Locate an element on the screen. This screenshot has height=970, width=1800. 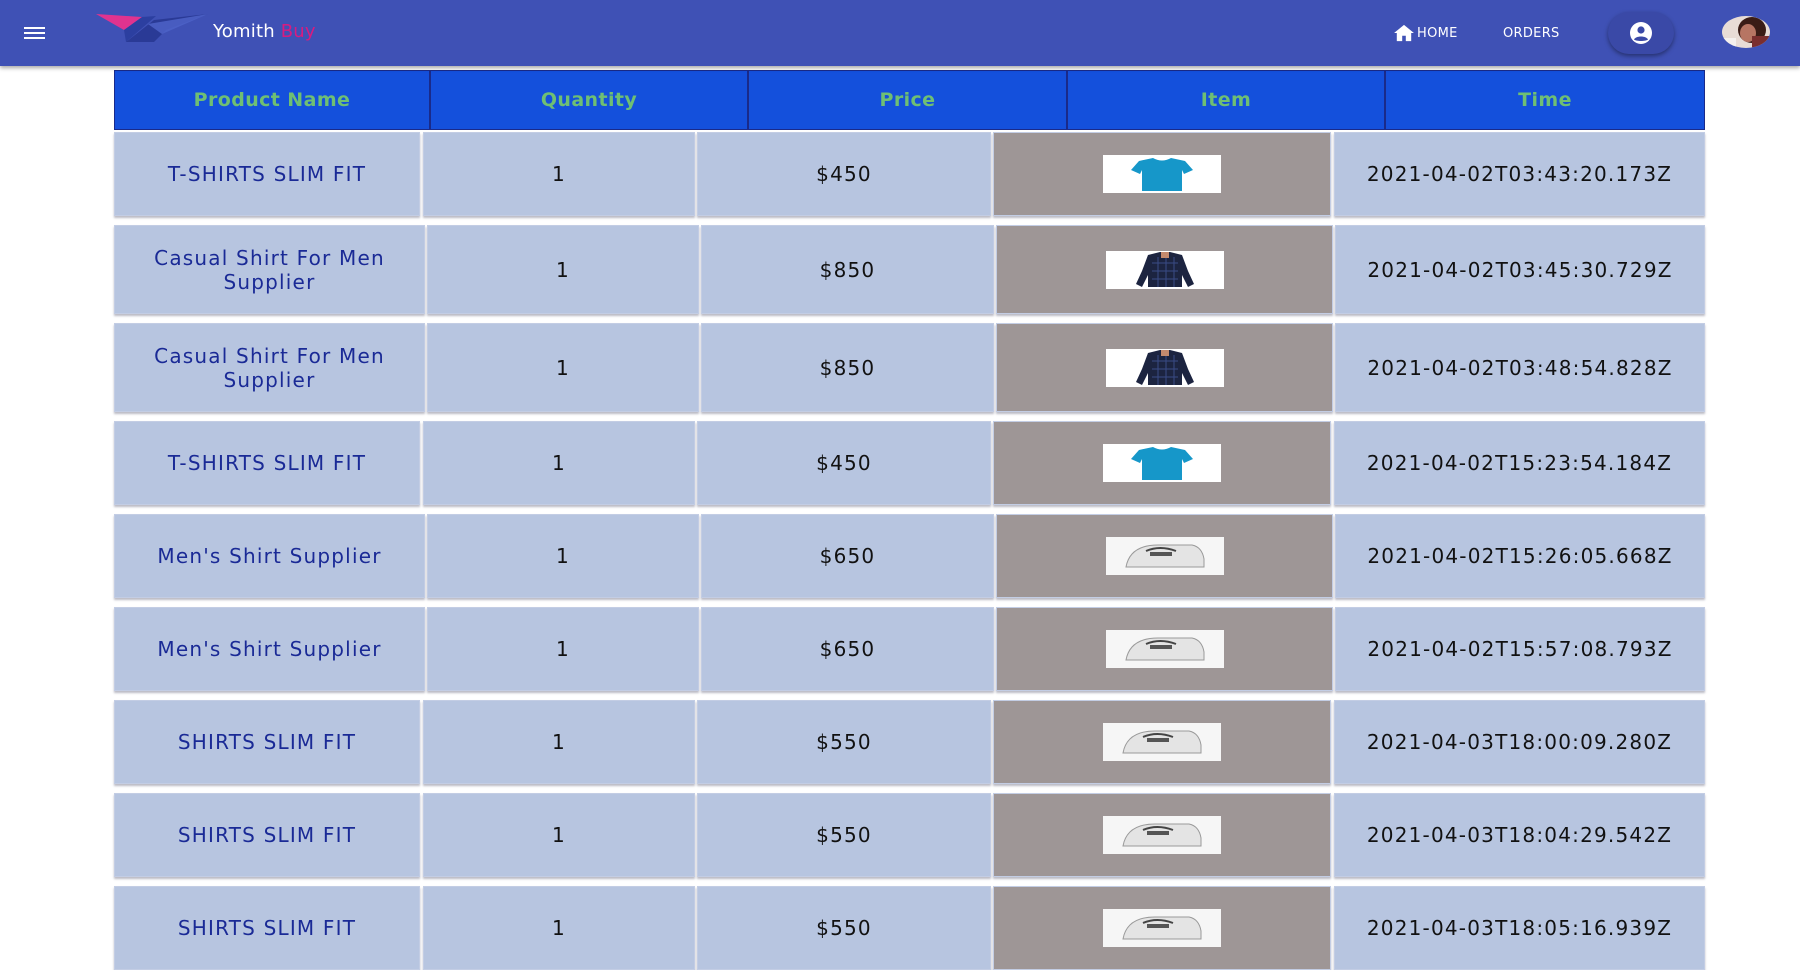
account-circle-icon is located at coordinates (1641, 33).